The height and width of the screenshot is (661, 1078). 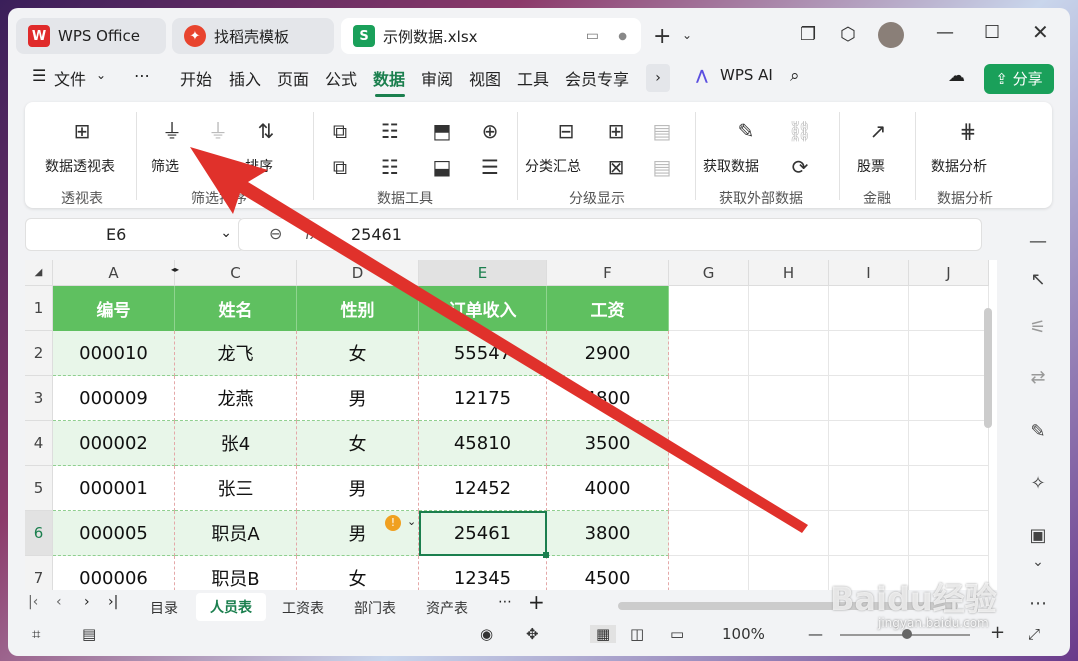 I want to click on select-all-corner: ◢, so click(x=39, y=273).